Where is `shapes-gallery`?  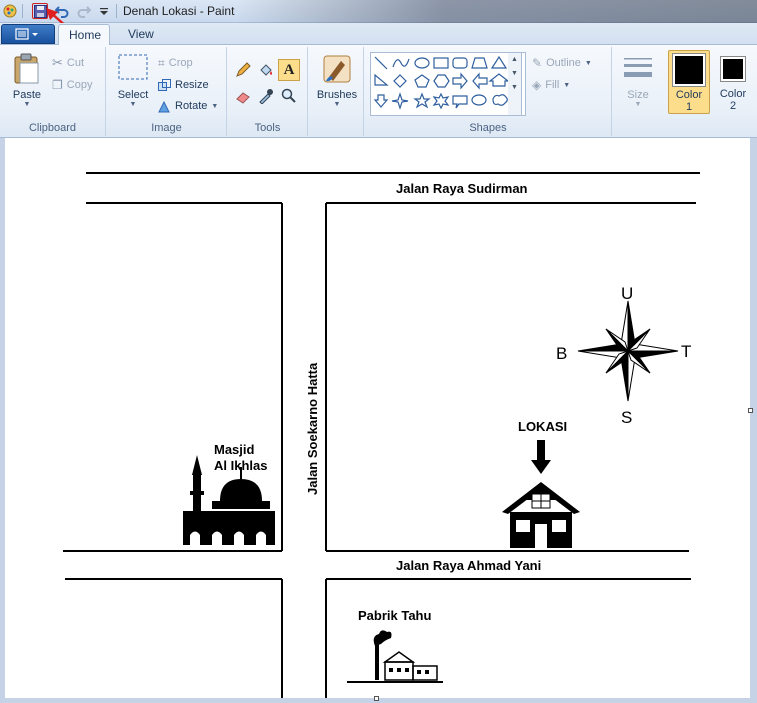 shapes-gallery is located at coordinates (448, 84).